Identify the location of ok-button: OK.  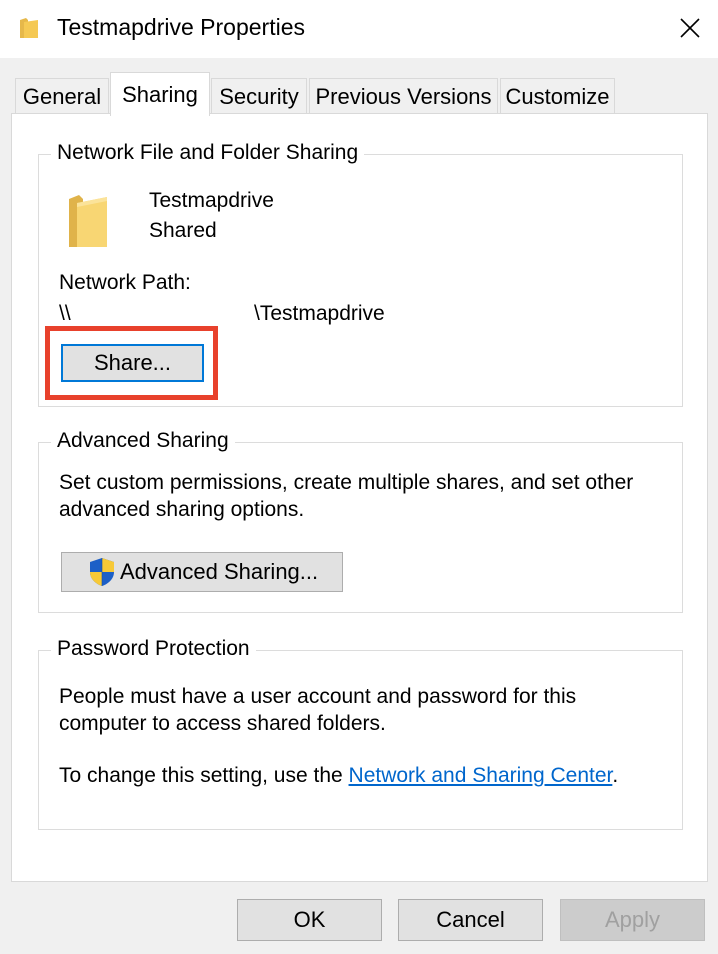
(309, 920).